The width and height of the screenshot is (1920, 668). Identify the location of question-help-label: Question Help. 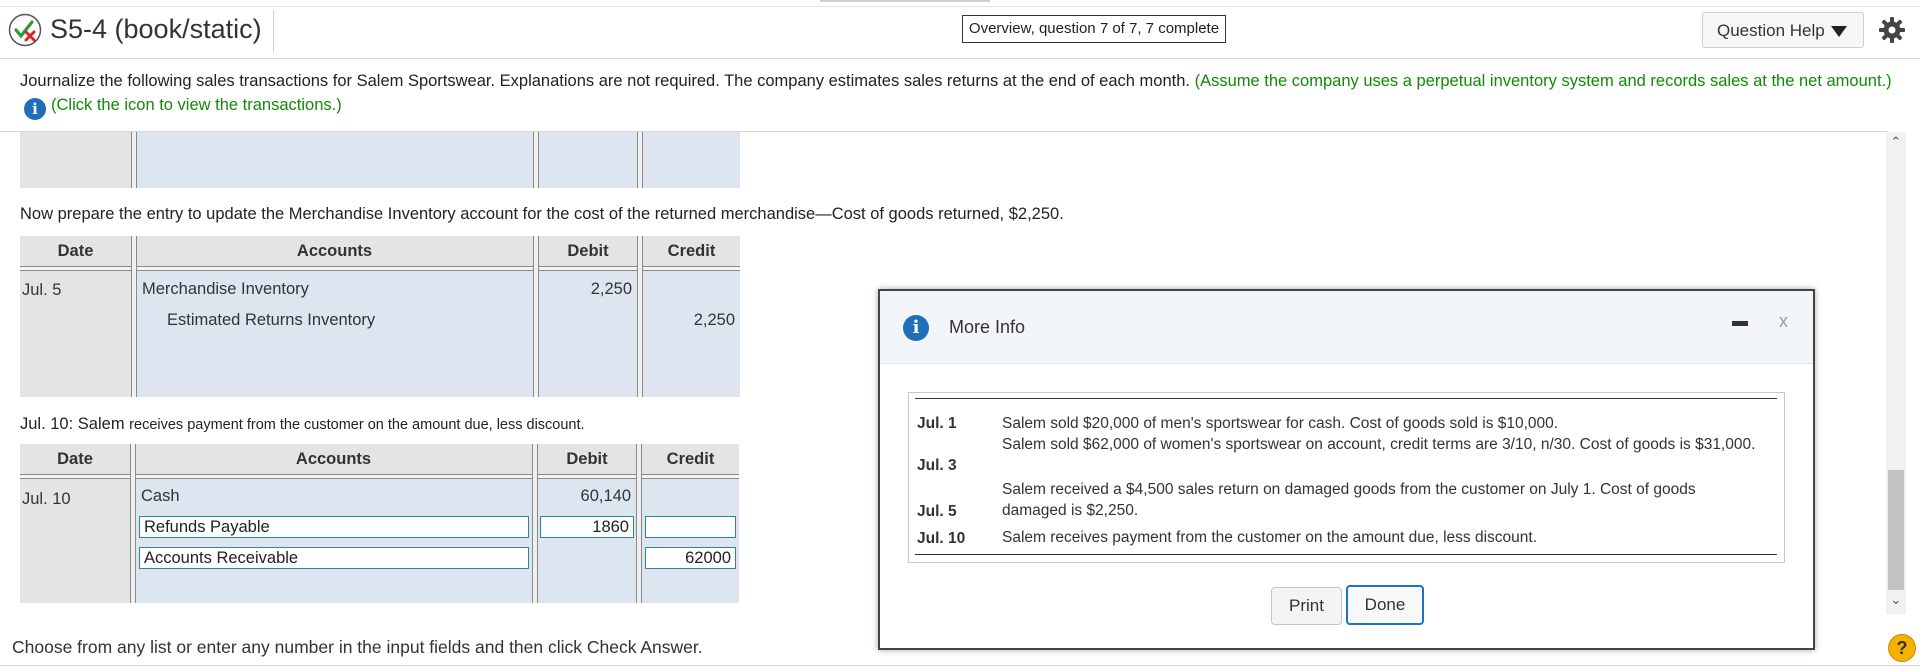
(1771, 30).